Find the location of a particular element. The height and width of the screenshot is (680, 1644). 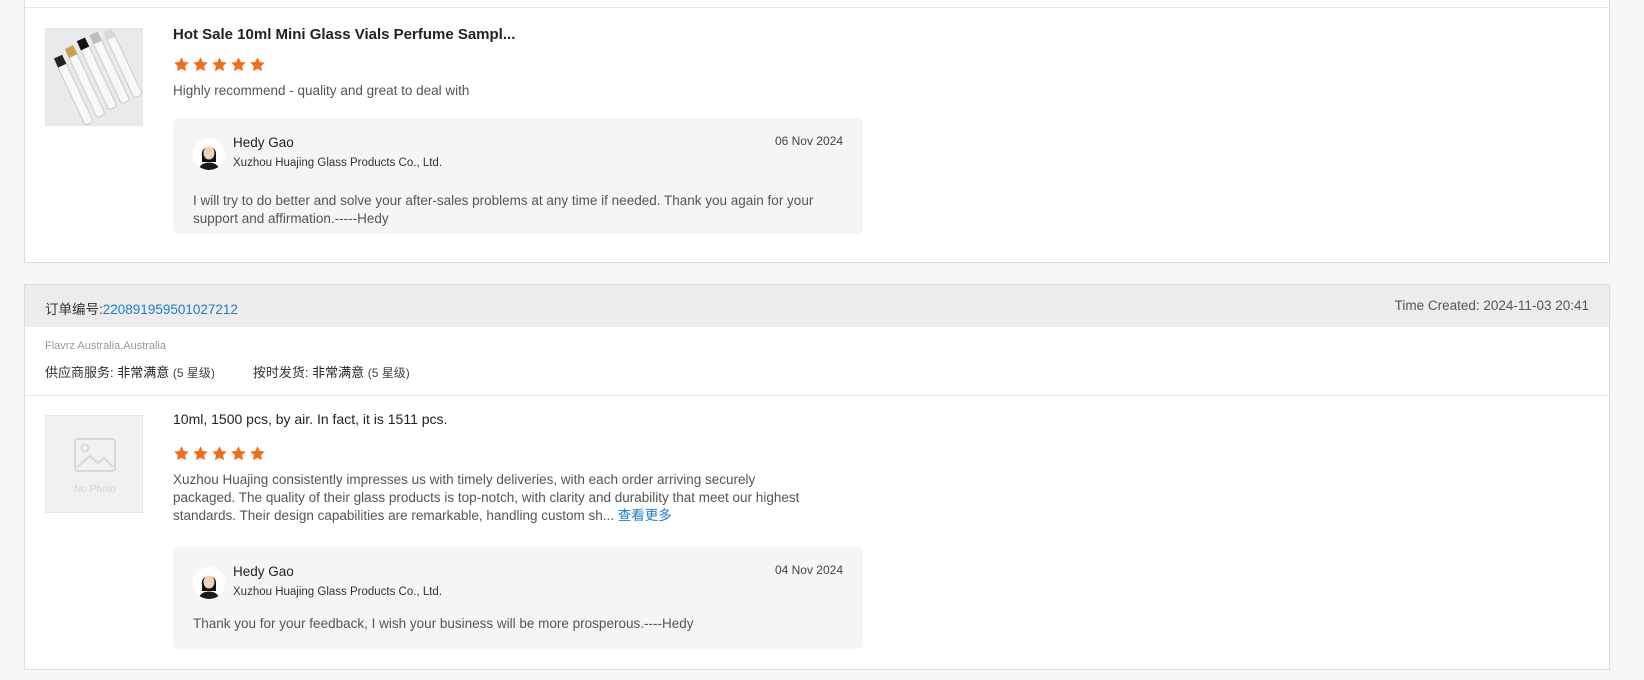

supplier-service-level: (5 星级) is located at coordinates (193, 373).